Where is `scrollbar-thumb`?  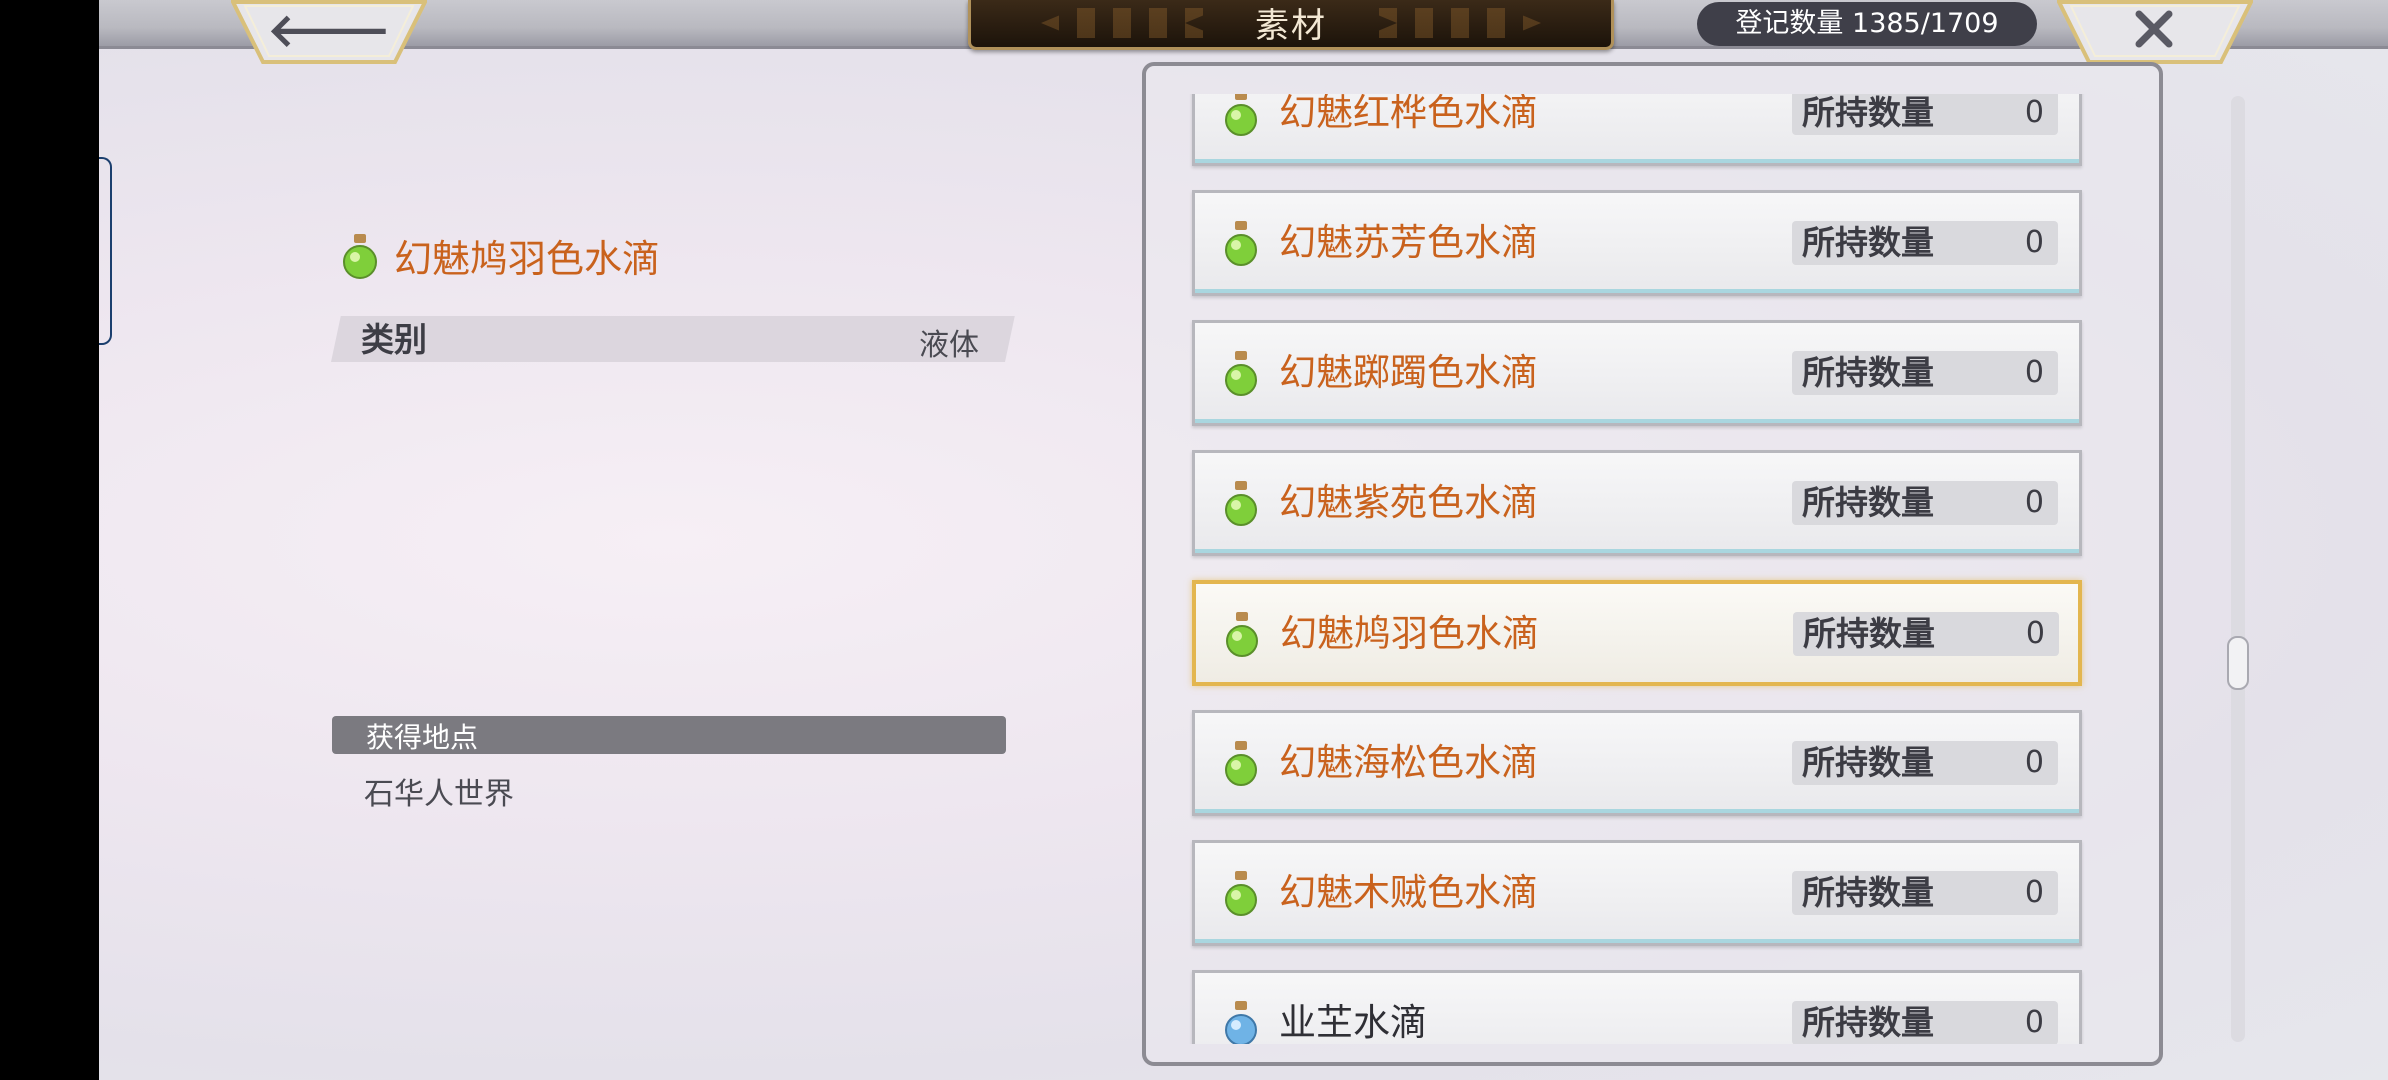 scrollbar-thumb is located at coordinates (2238, 663).